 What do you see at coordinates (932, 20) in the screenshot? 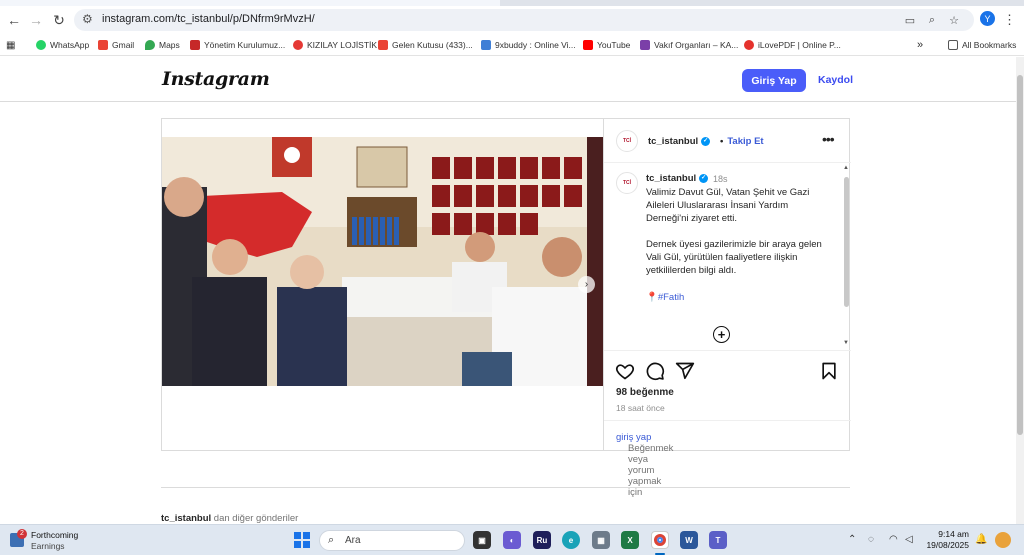
I see `zoom-icon: ⌕` at bounding box center [932, 20].